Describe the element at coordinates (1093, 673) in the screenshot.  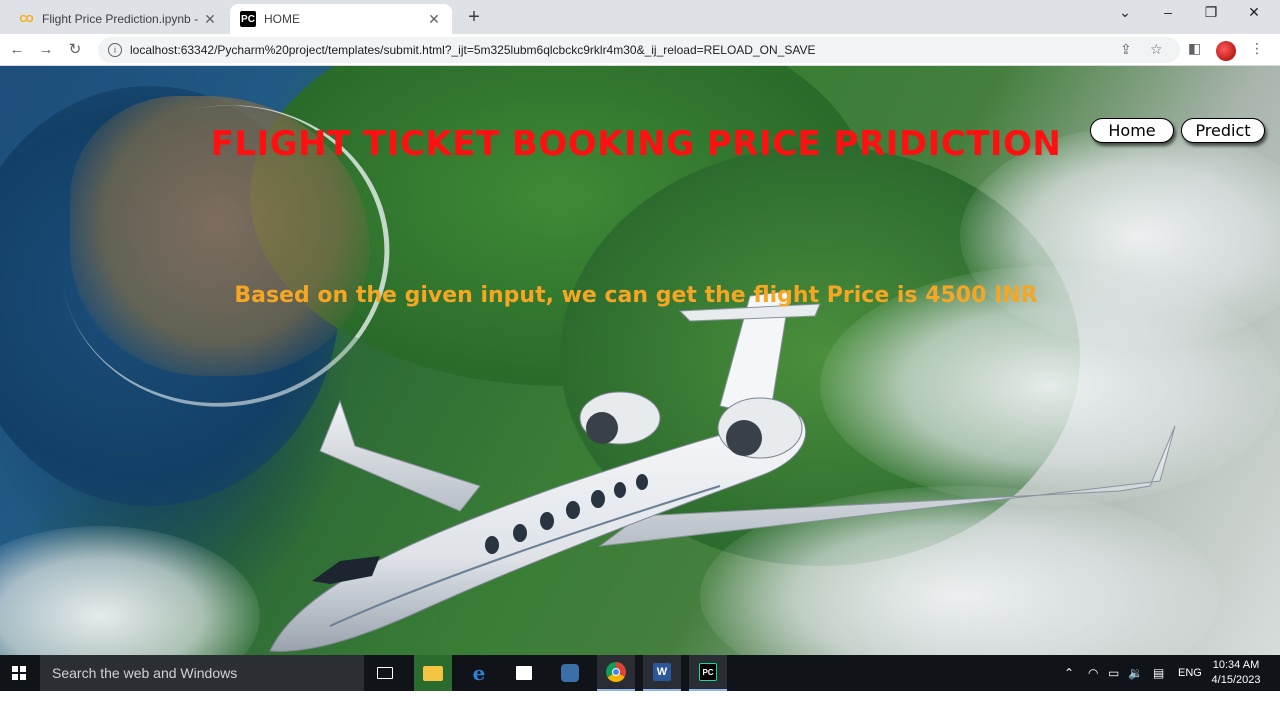
I see `wifi-icon: ◠` at that location.